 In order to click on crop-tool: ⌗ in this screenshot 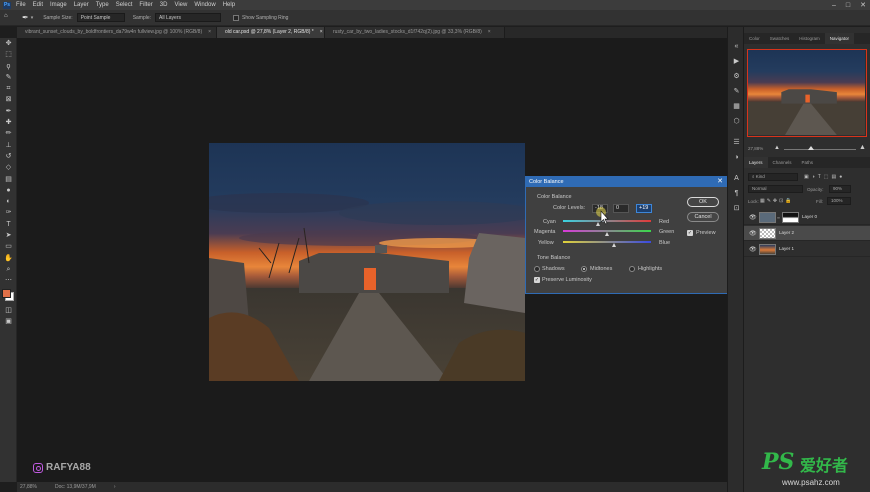, I will do `click(8, 88)`.